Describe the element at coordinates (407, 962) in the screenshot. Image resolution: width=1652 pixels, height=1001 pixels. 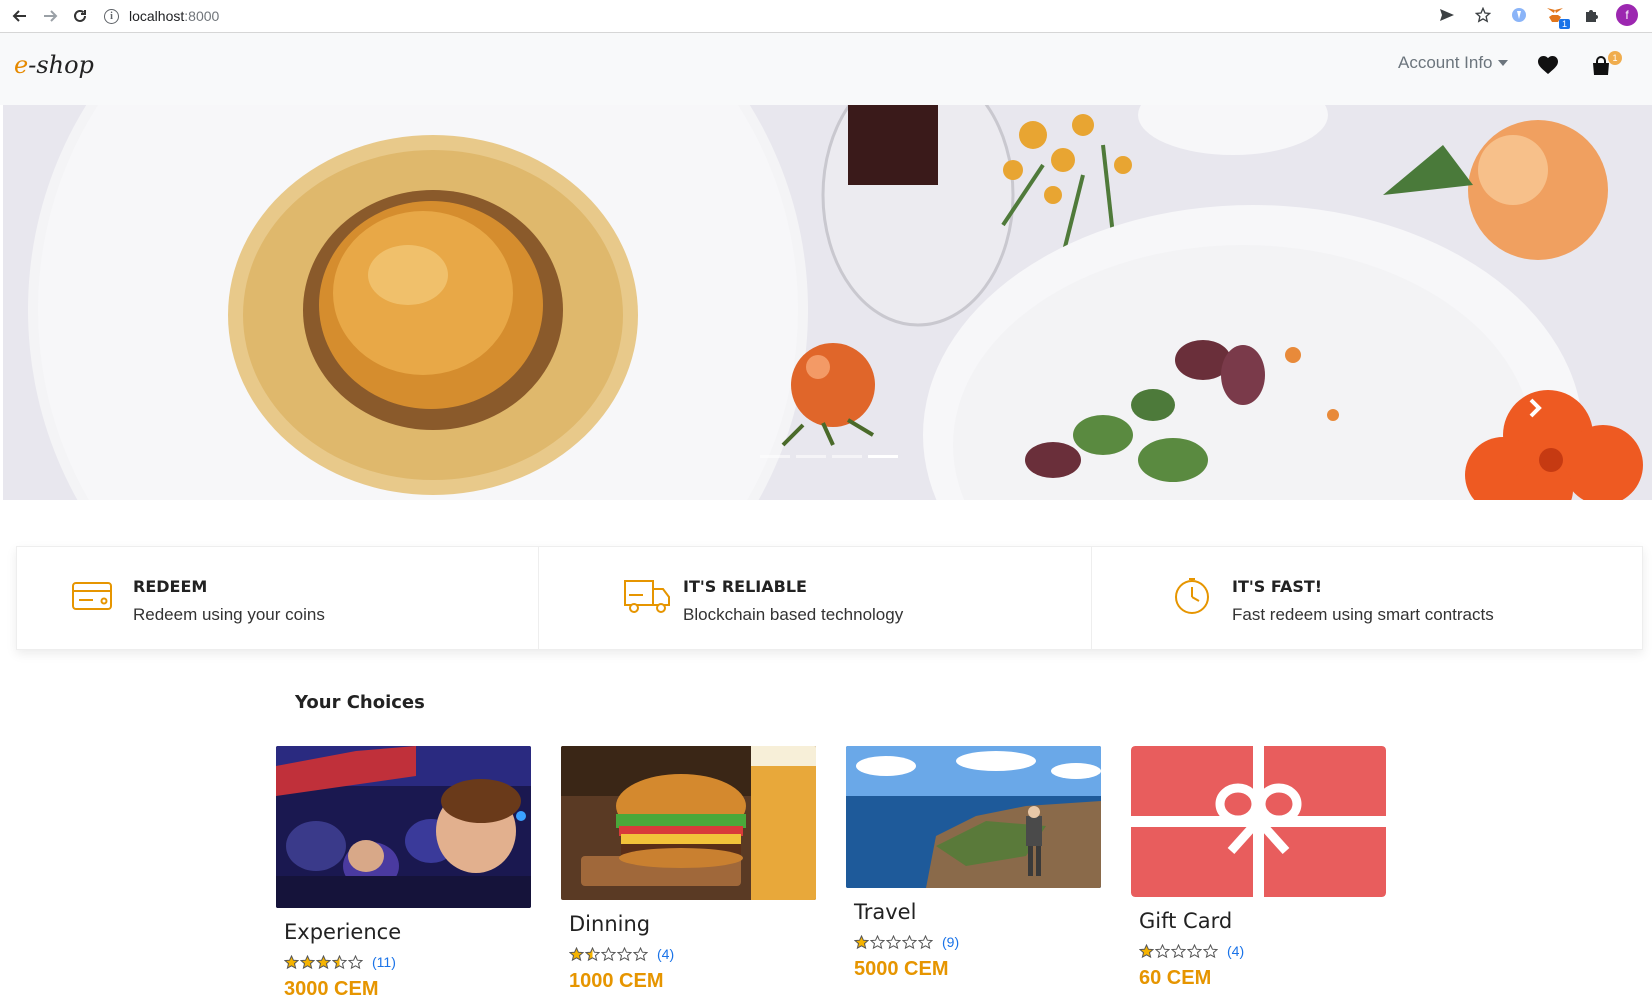
I see `product-rating: (11)` at that location.